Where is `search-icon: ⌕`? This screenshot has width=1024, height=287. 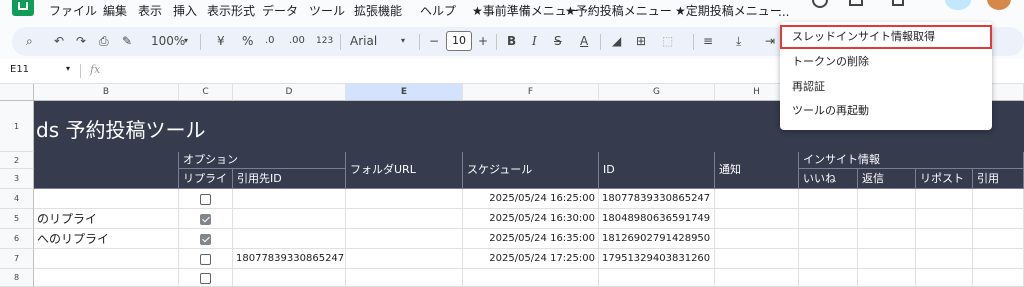 search-icon: ⌕ is located at coordinates (29, 41).